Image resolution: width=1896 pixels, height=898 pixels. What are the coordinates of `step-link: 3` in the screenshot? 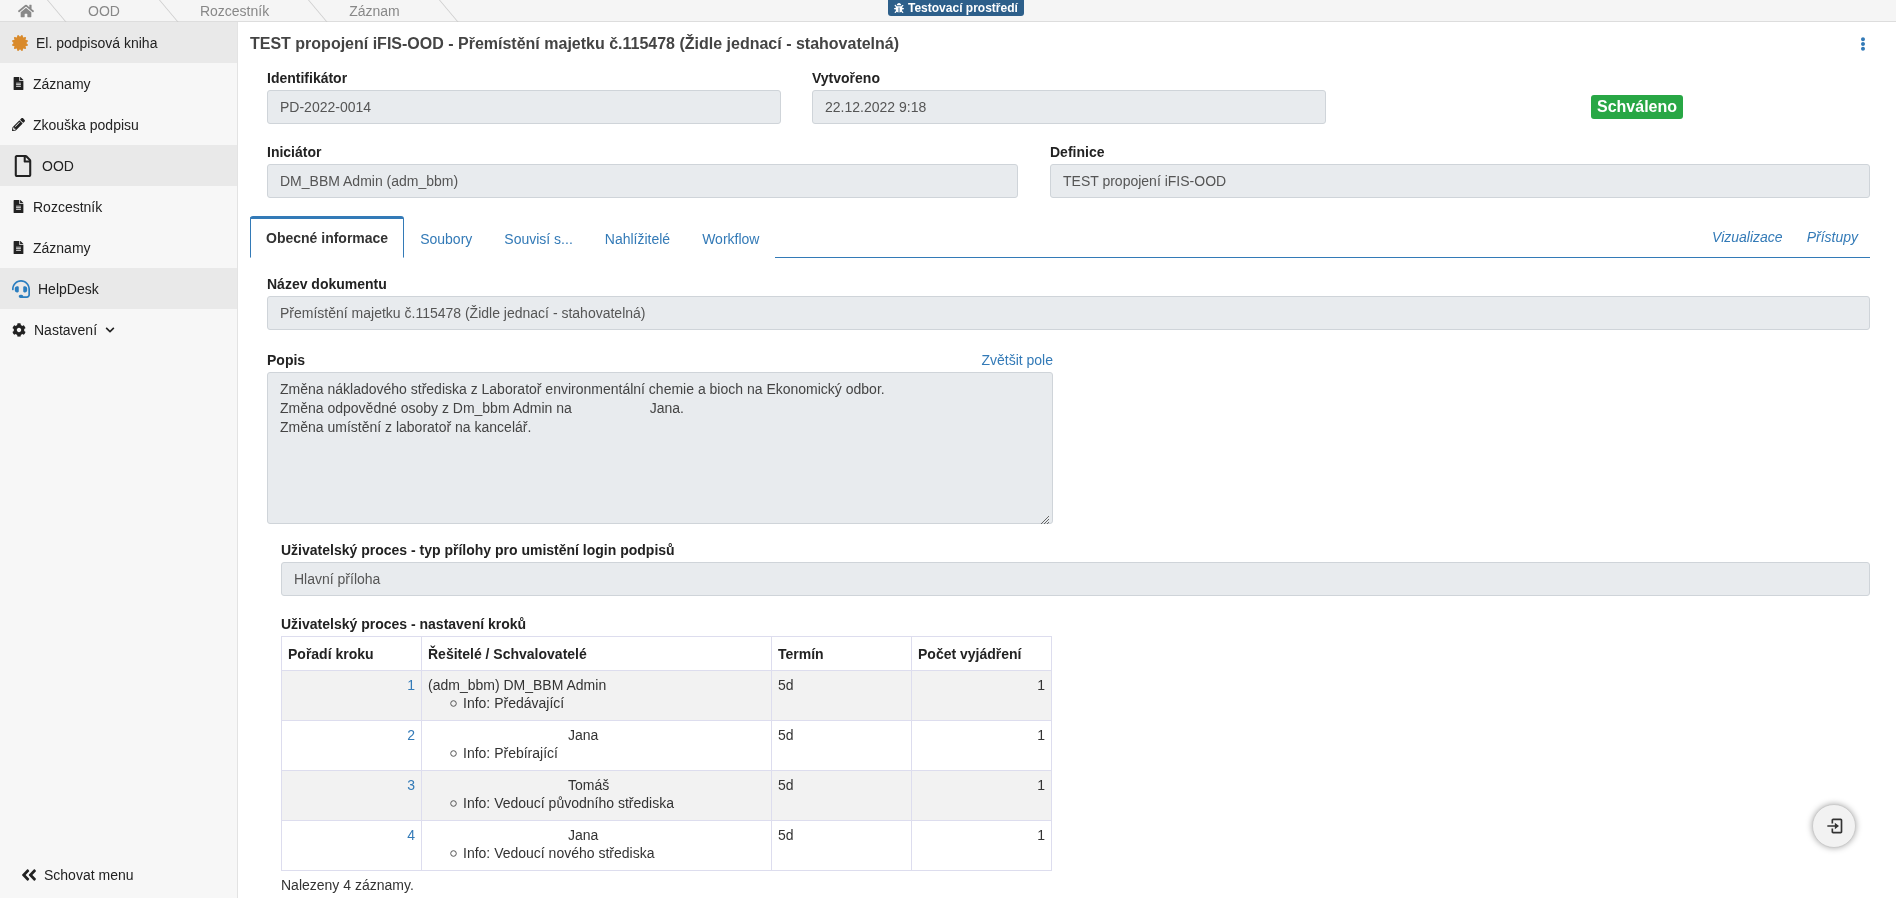 It's located at (411, 785).